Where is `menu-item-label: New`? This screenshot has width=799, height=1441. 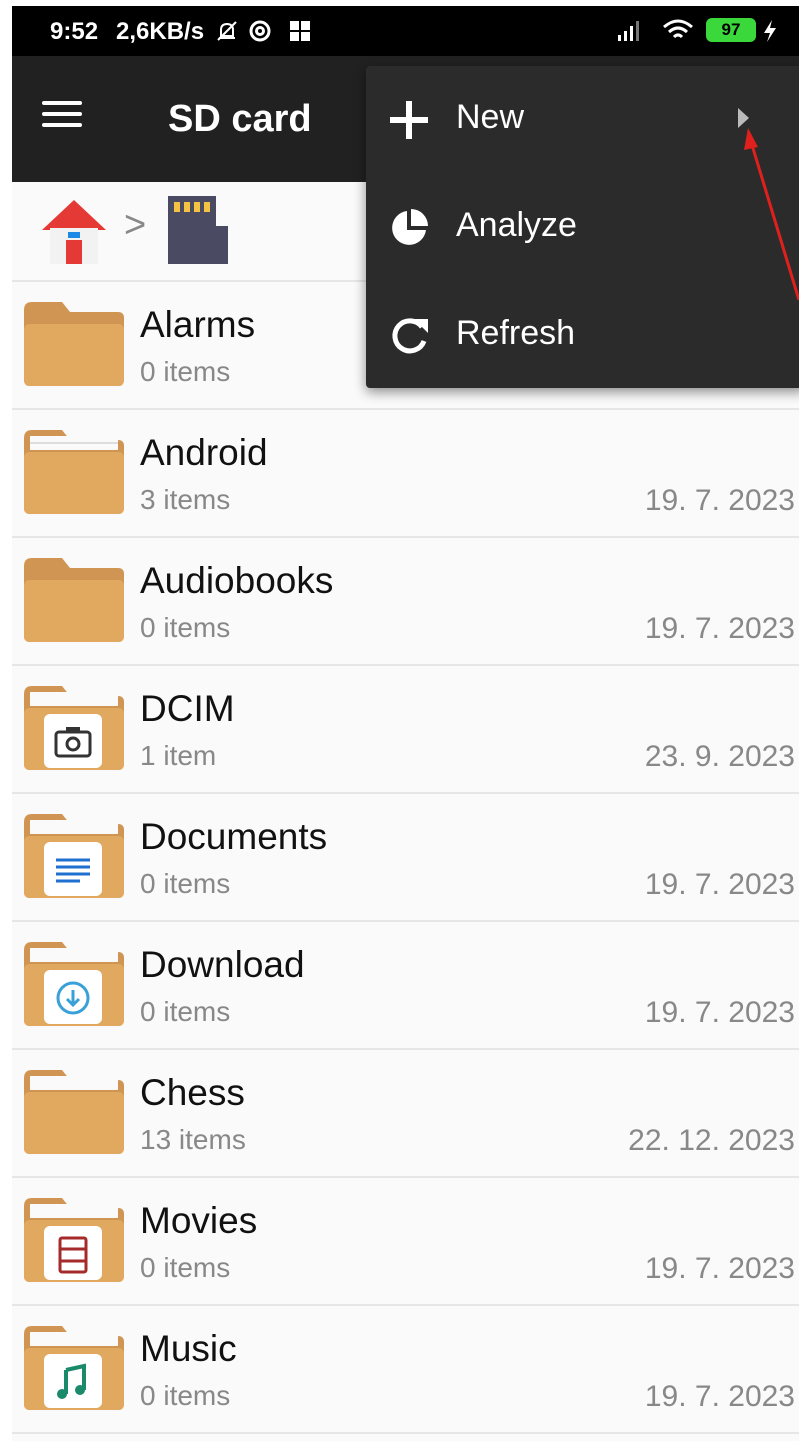 menu-item-label: New is located at coordinates (490, 117).